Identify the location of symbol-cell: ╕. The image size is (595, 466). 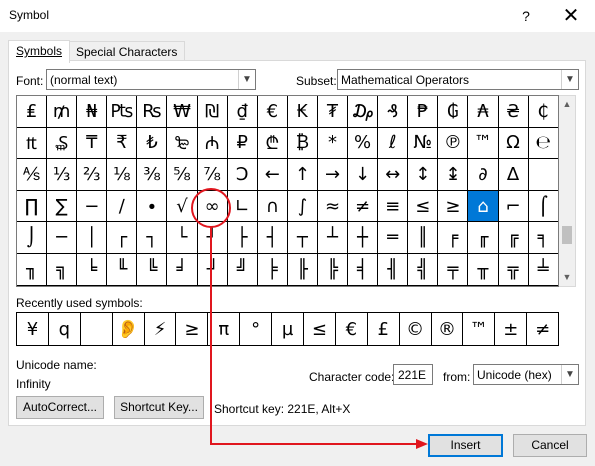
(543, 238).